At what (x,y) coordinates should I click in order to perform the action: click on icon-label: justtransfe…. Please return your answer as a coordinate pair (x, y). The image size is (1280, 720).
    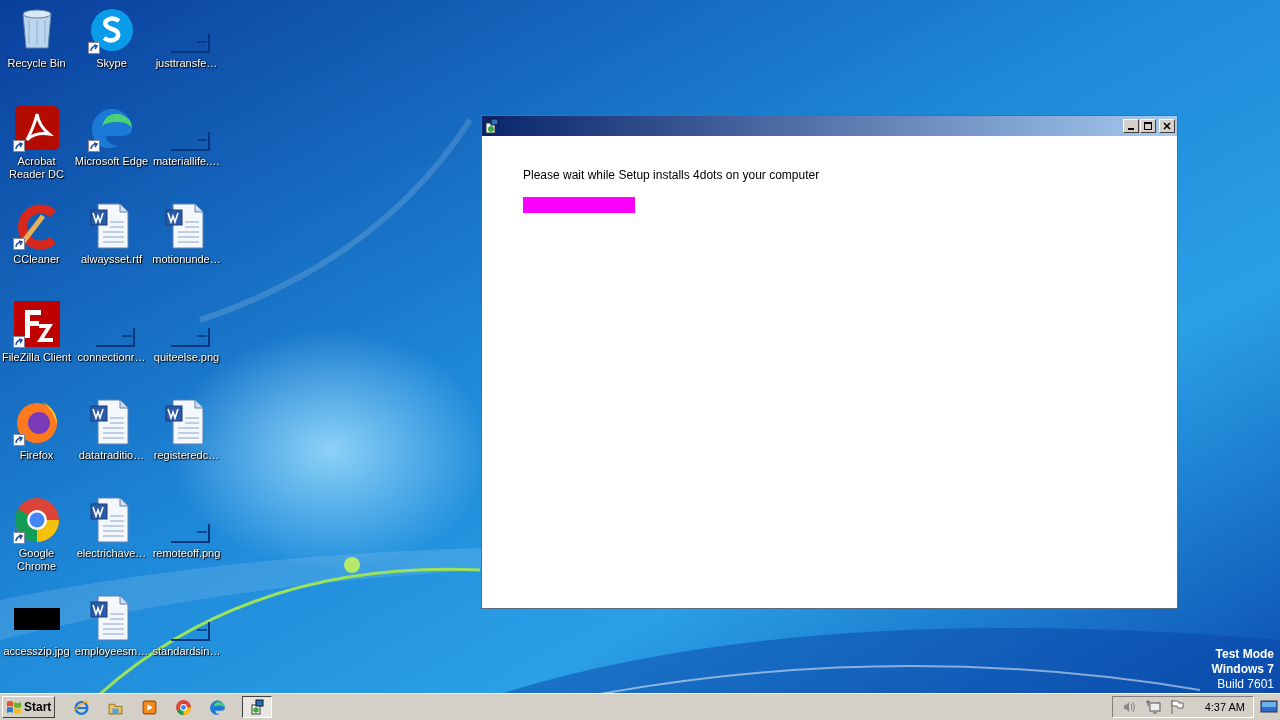
    Looking at the image, I should click on (186, 63).